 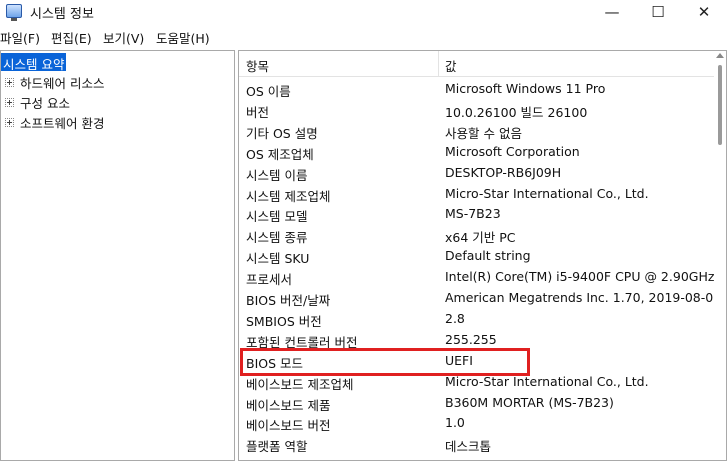 What do you see at coordinates (275, 363) in the screenshot?
I see `row-item-name: BIOS 모드` at bounding box center [275, 363].